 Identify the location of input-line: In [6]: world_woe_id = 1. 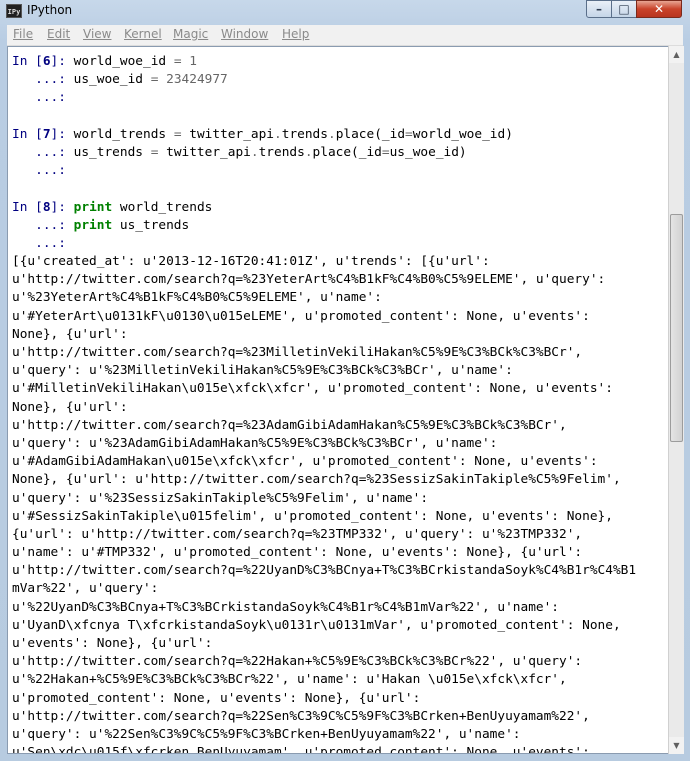
(336, 62).